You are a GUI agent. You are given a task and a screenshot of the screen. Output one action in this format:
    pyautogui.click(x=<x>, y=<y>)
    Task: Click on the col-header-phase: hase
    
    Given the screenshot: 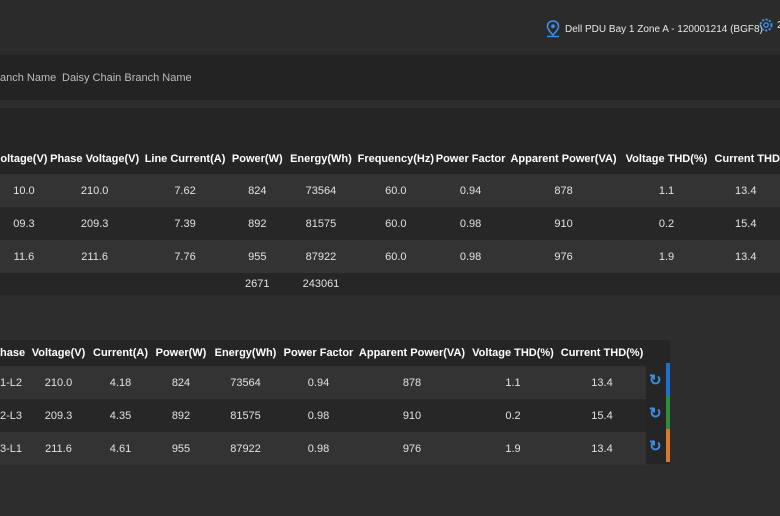 What is the action you would take?
    pyautogui.click(x=13, y=353)
    